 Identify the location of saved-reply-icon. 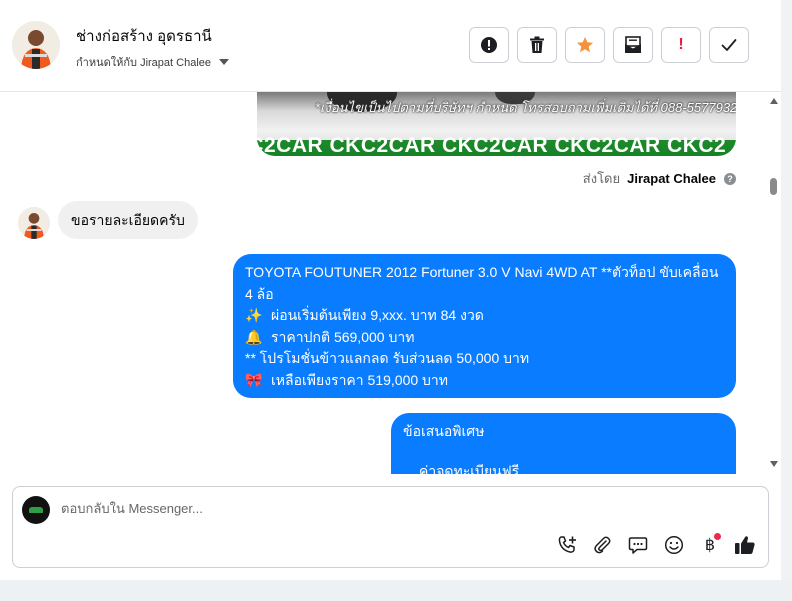
(638, 545).